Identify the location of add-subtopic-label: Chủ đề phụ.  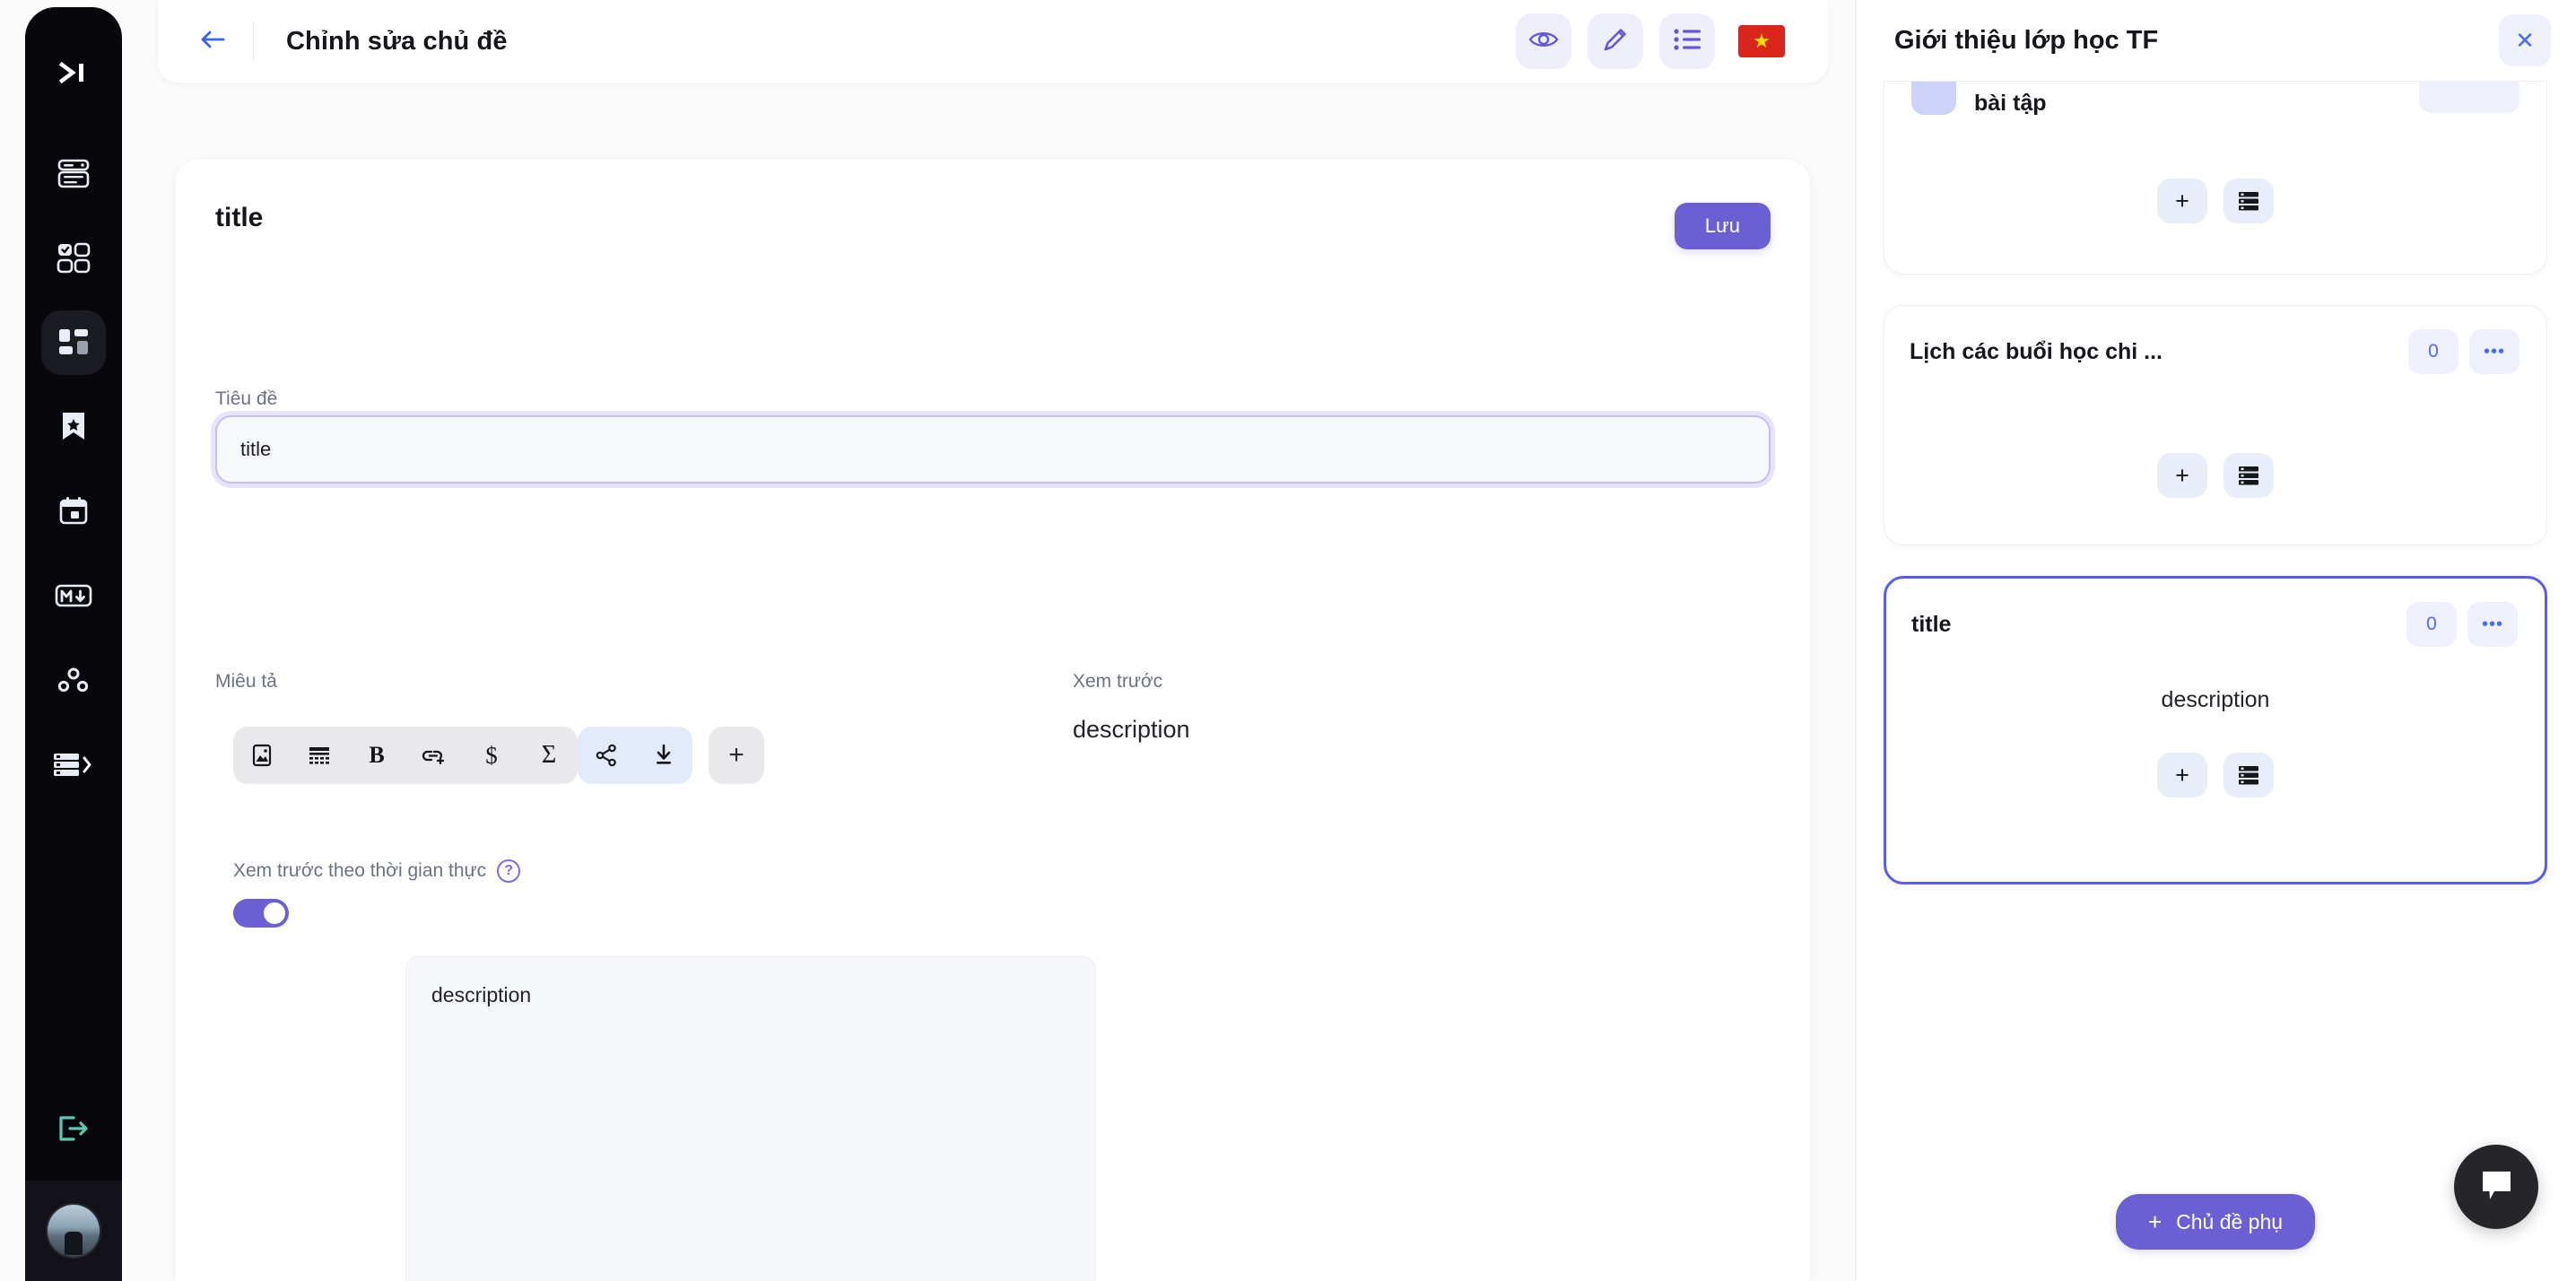
(2230, 1221).